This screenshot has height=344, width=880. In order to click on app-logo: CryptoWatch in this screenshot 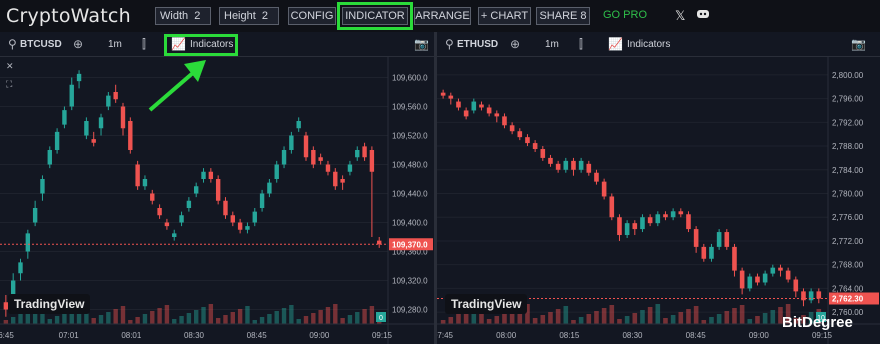, I will do `click(68, 16)`.